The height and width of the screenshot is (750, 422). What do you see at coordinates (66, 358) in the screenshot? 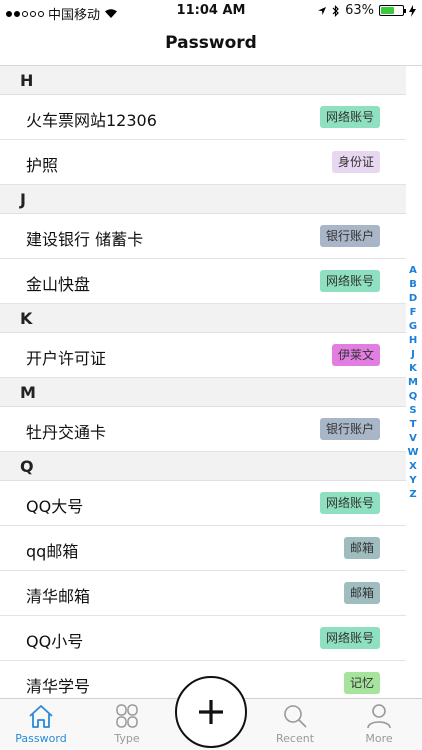
I see `item-title: 开户许可证` at bounding box center [66, 358].